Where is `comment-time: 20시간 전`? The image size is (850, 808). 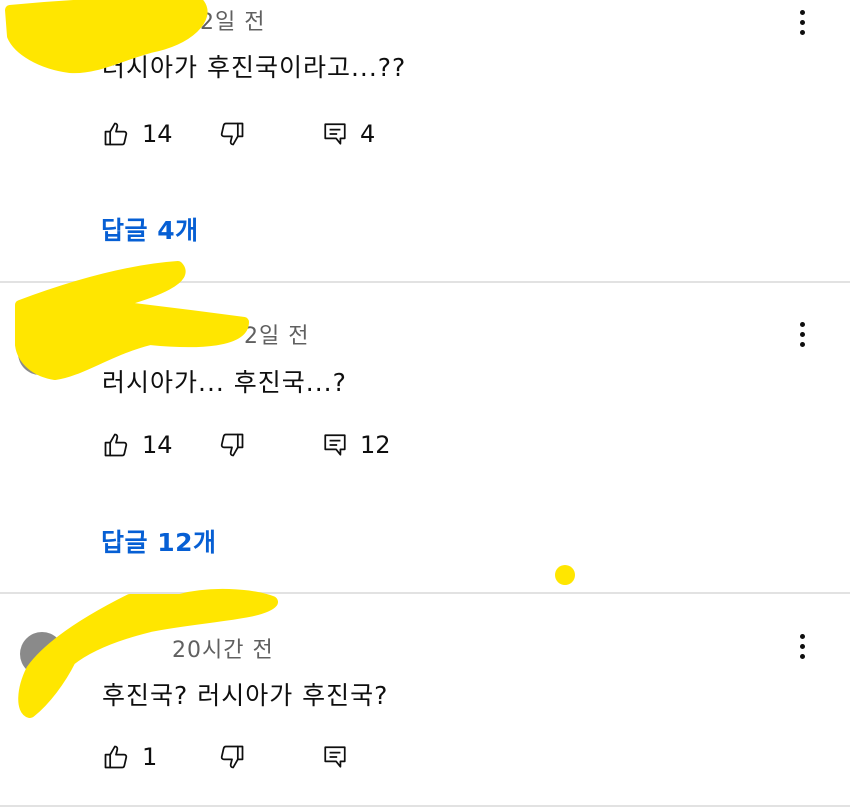
comment-time: 20시간 전 is located at coordinates (223, 650).